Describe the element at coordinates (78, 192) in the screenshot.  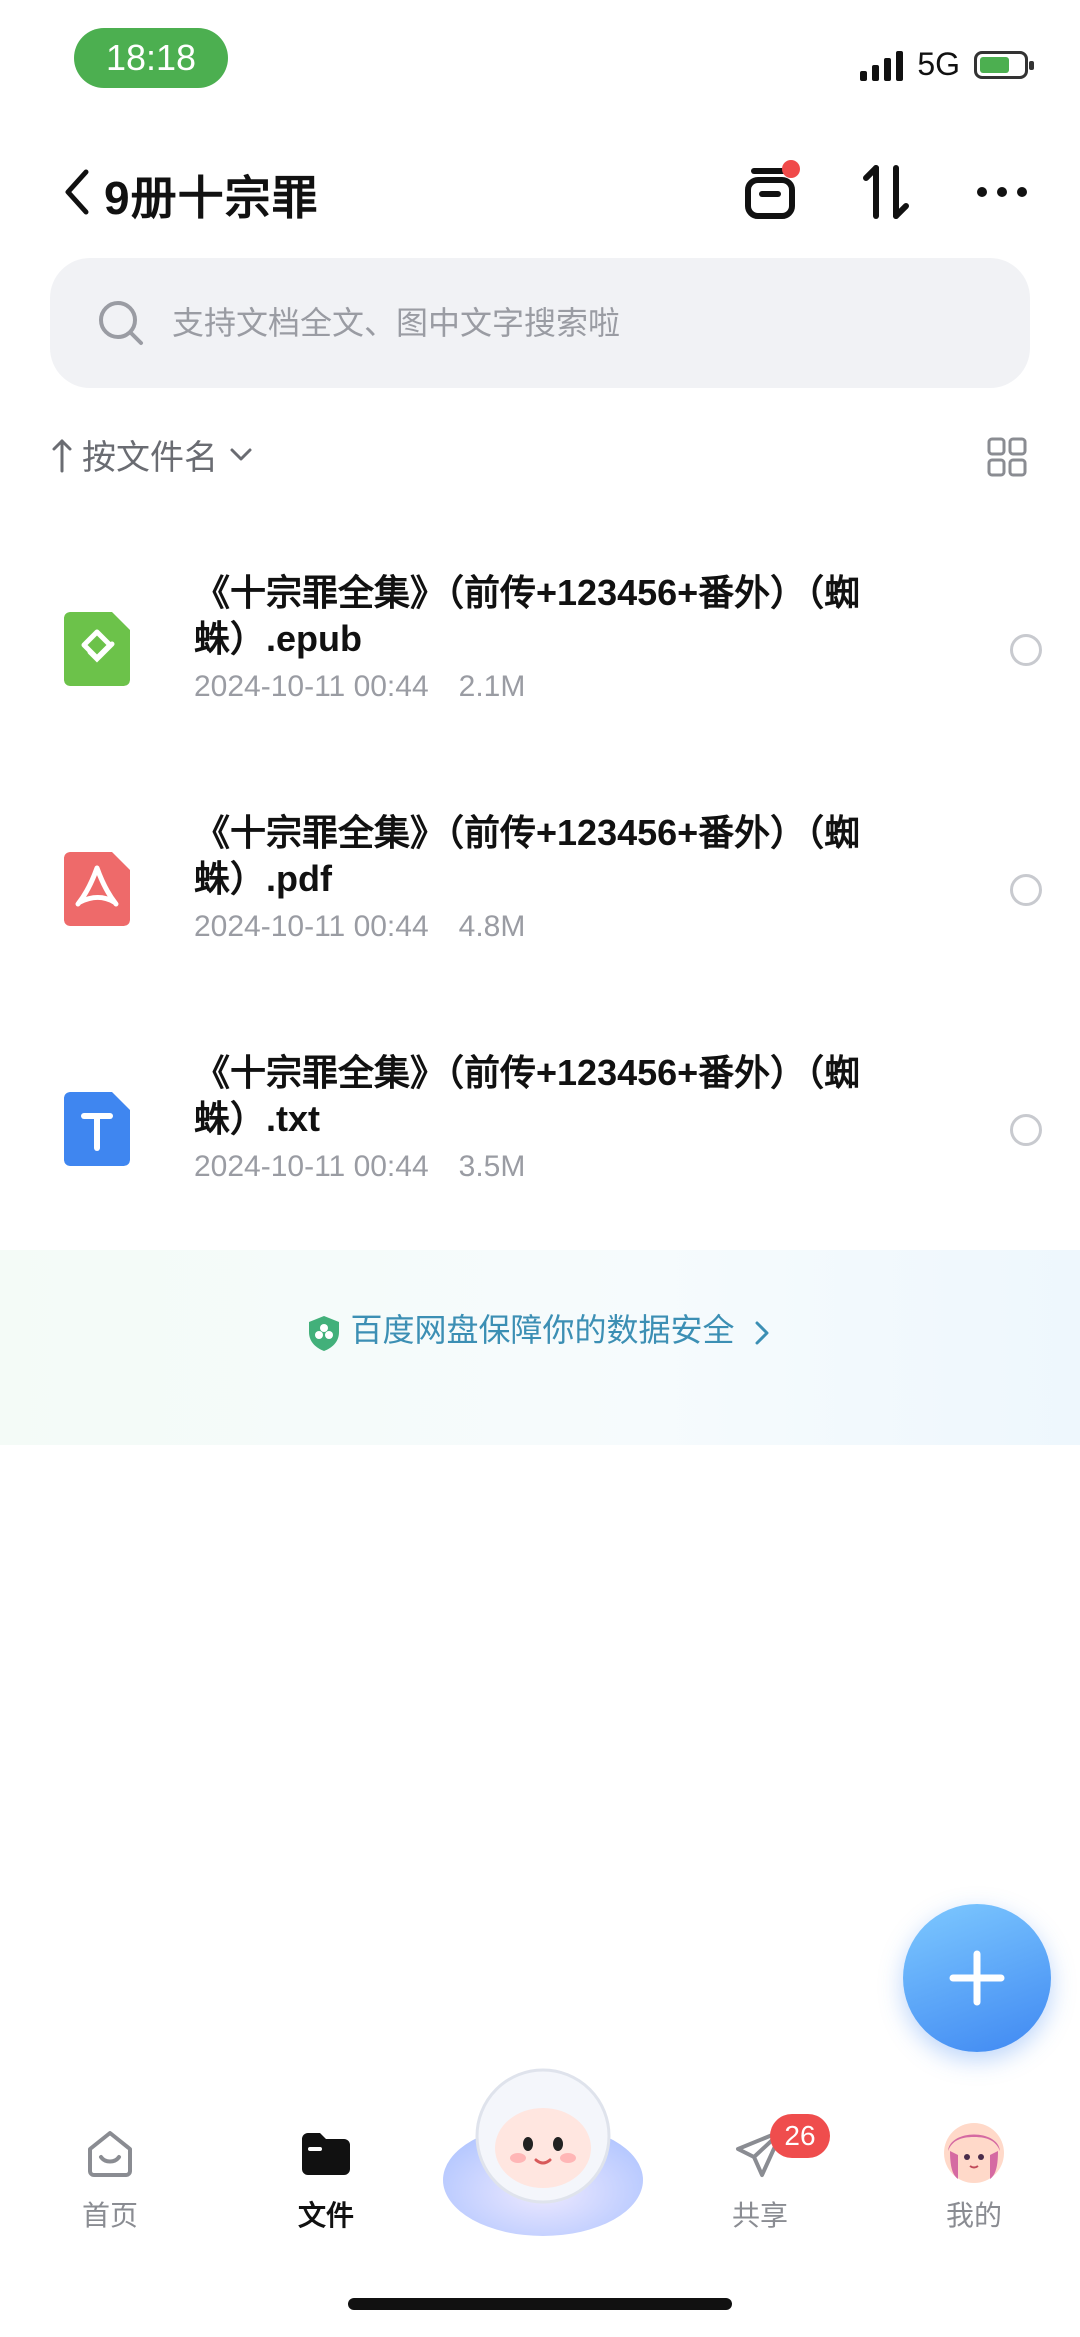
I see `back-arrow-icon` at that location.